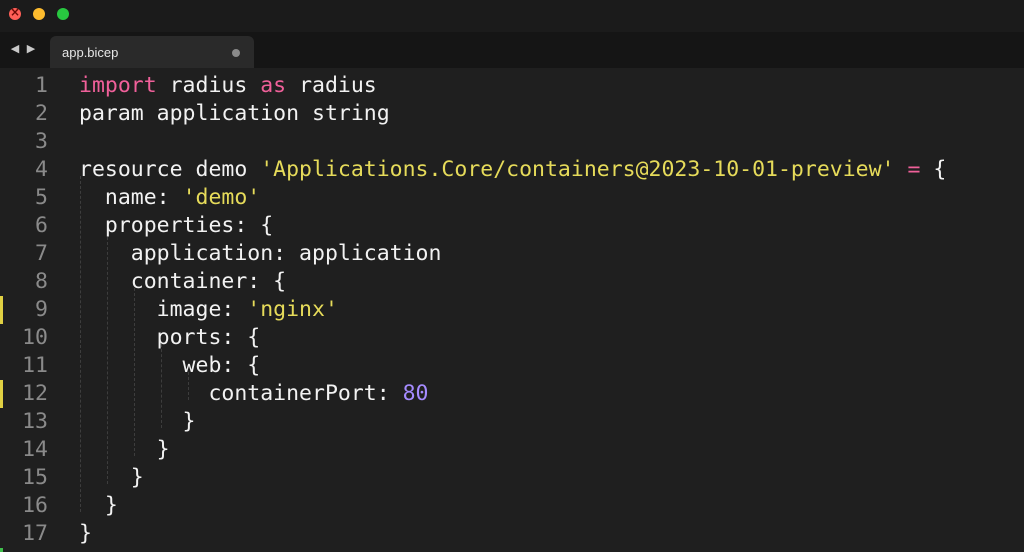 The image size is (1024, 552). Describe the element at coordinates (41, 281) in the screenshot. I see `line-number: 8` at that location.